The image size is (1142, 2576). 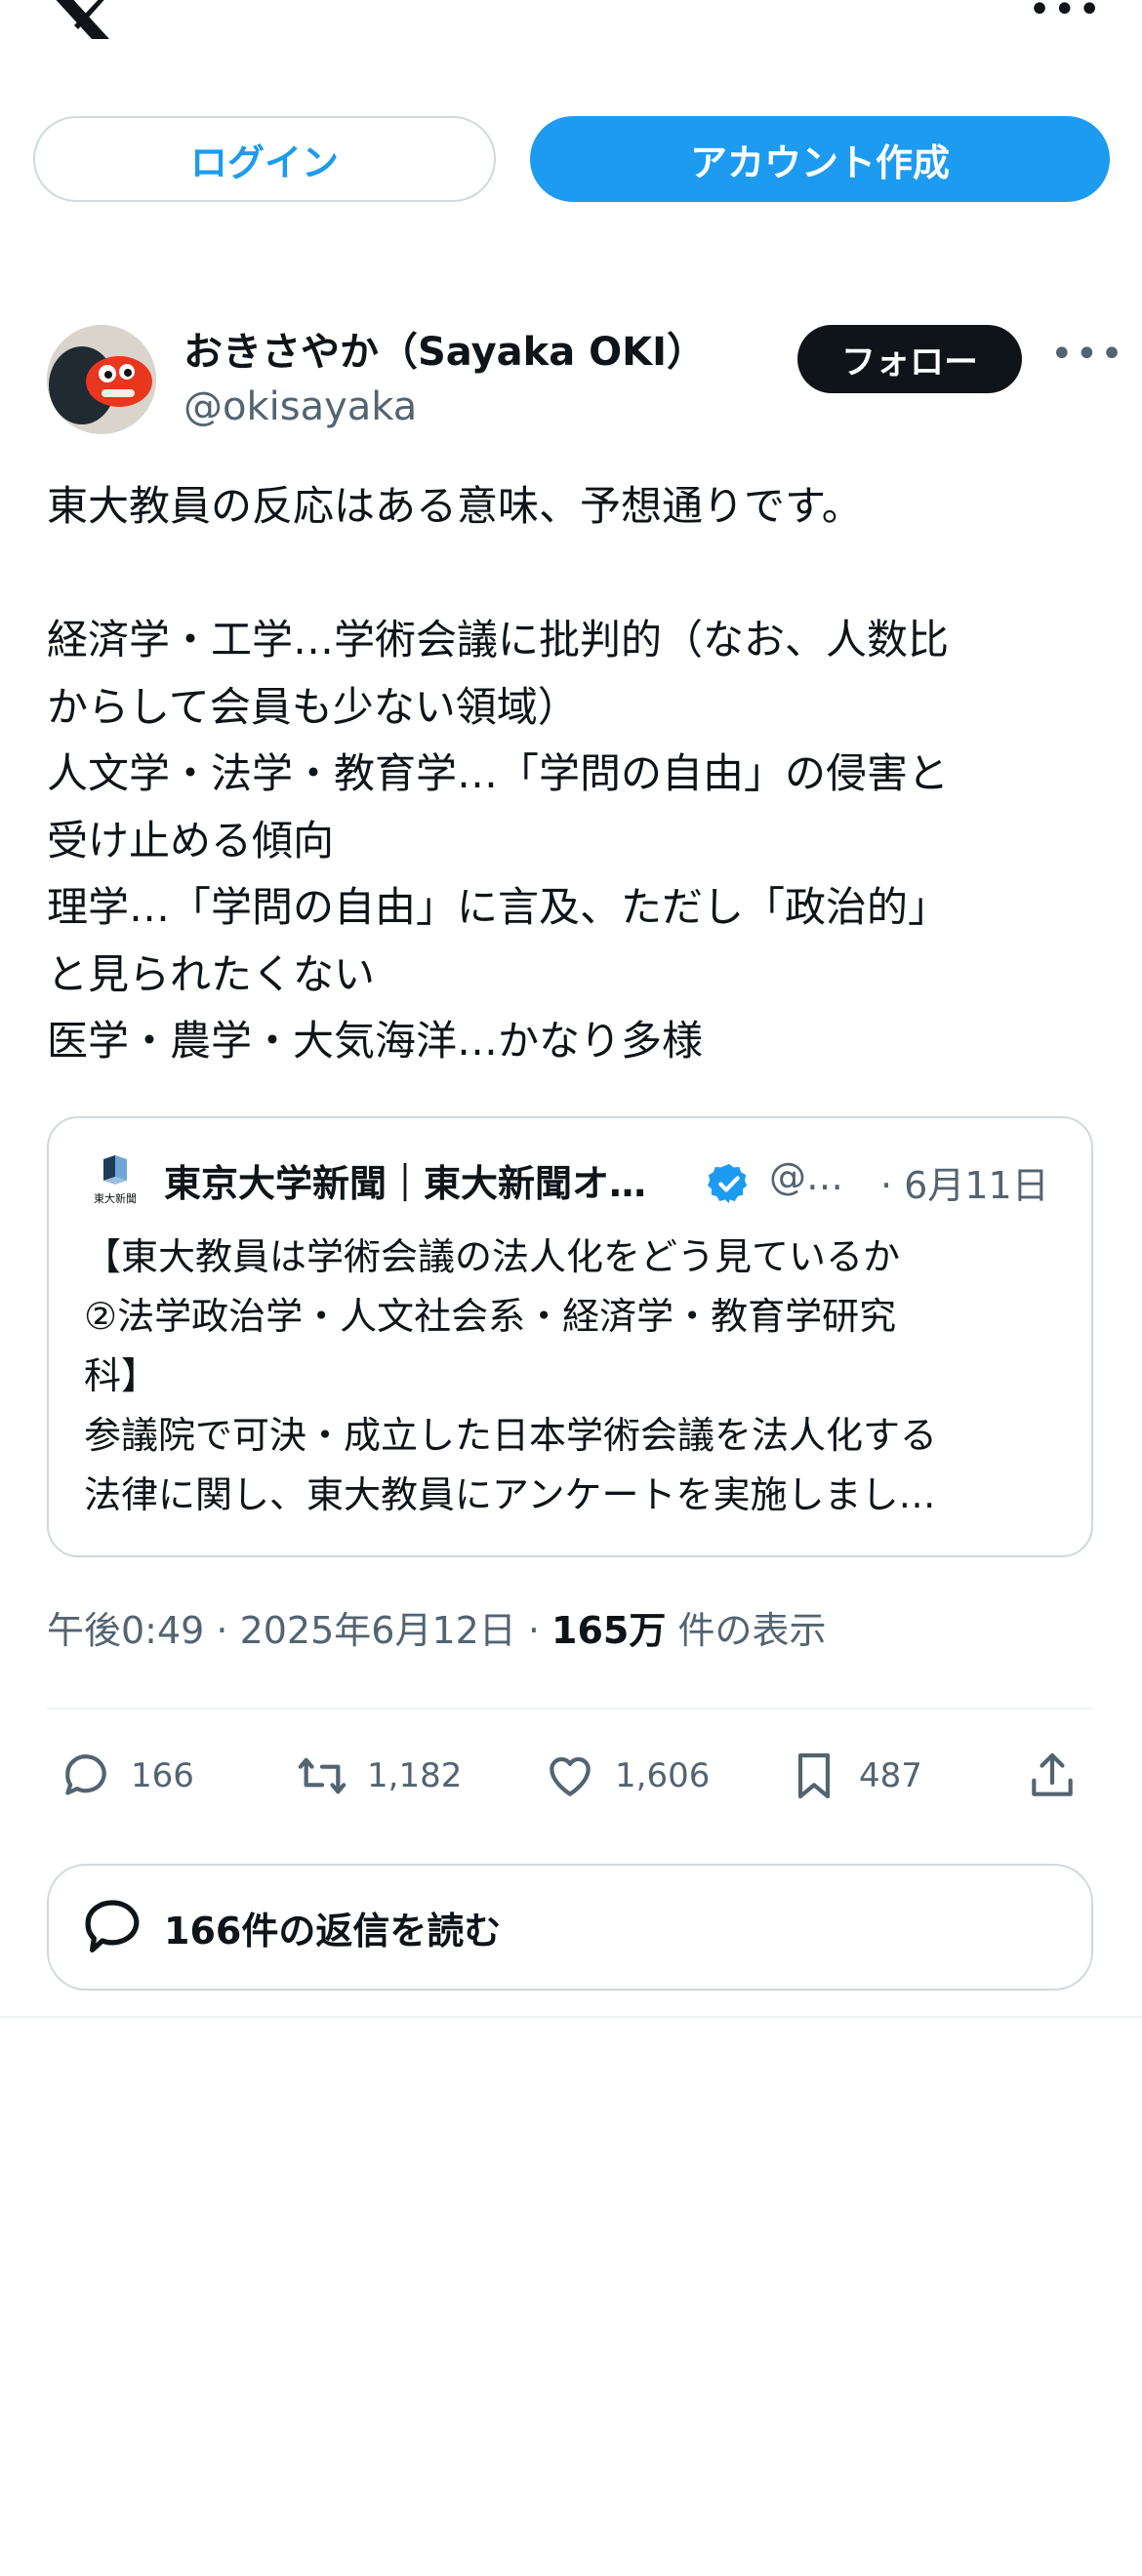 What do you see at coordinates (322, 1775) in the screenshot?
I see `repost-icon` at bounding box center [322, 1775].